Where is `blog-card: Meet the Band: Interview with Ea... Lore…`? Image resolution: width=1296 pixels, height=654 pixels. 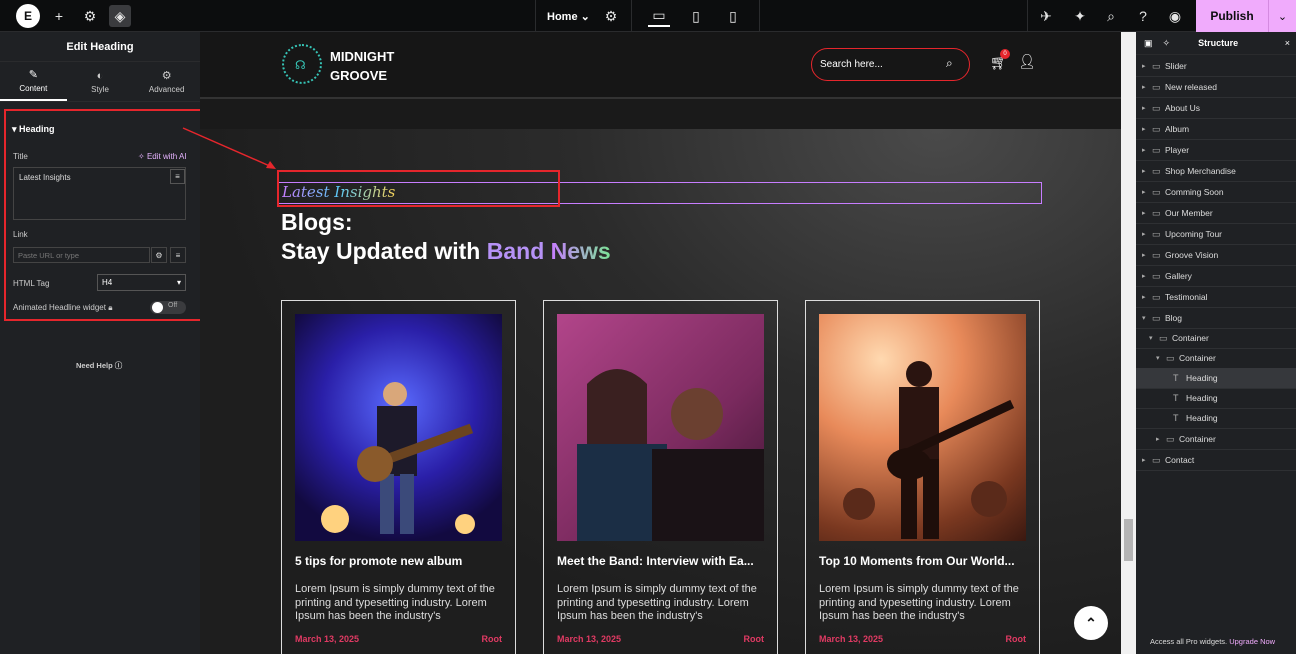 blog-card: Meet the Band: Interview with Ea... Lore… is located at coordinates (660, 477).